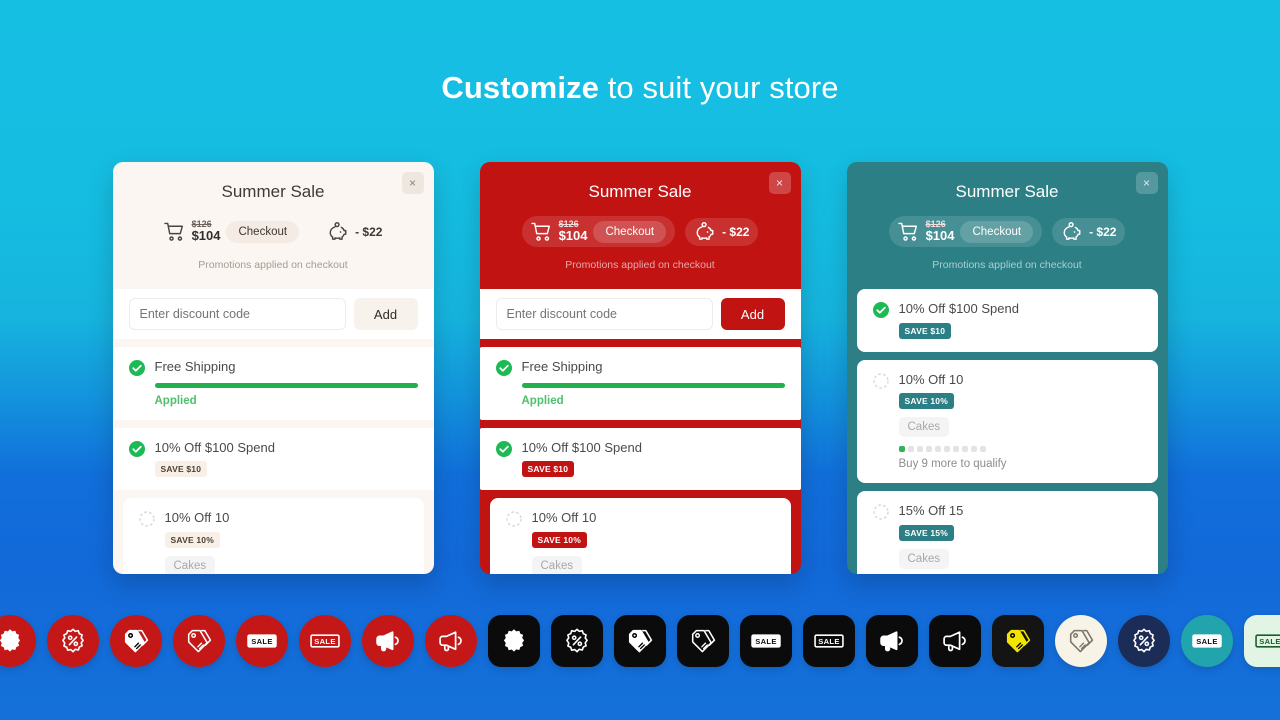  I want to click on check-circle-icon, so click(136, 451).